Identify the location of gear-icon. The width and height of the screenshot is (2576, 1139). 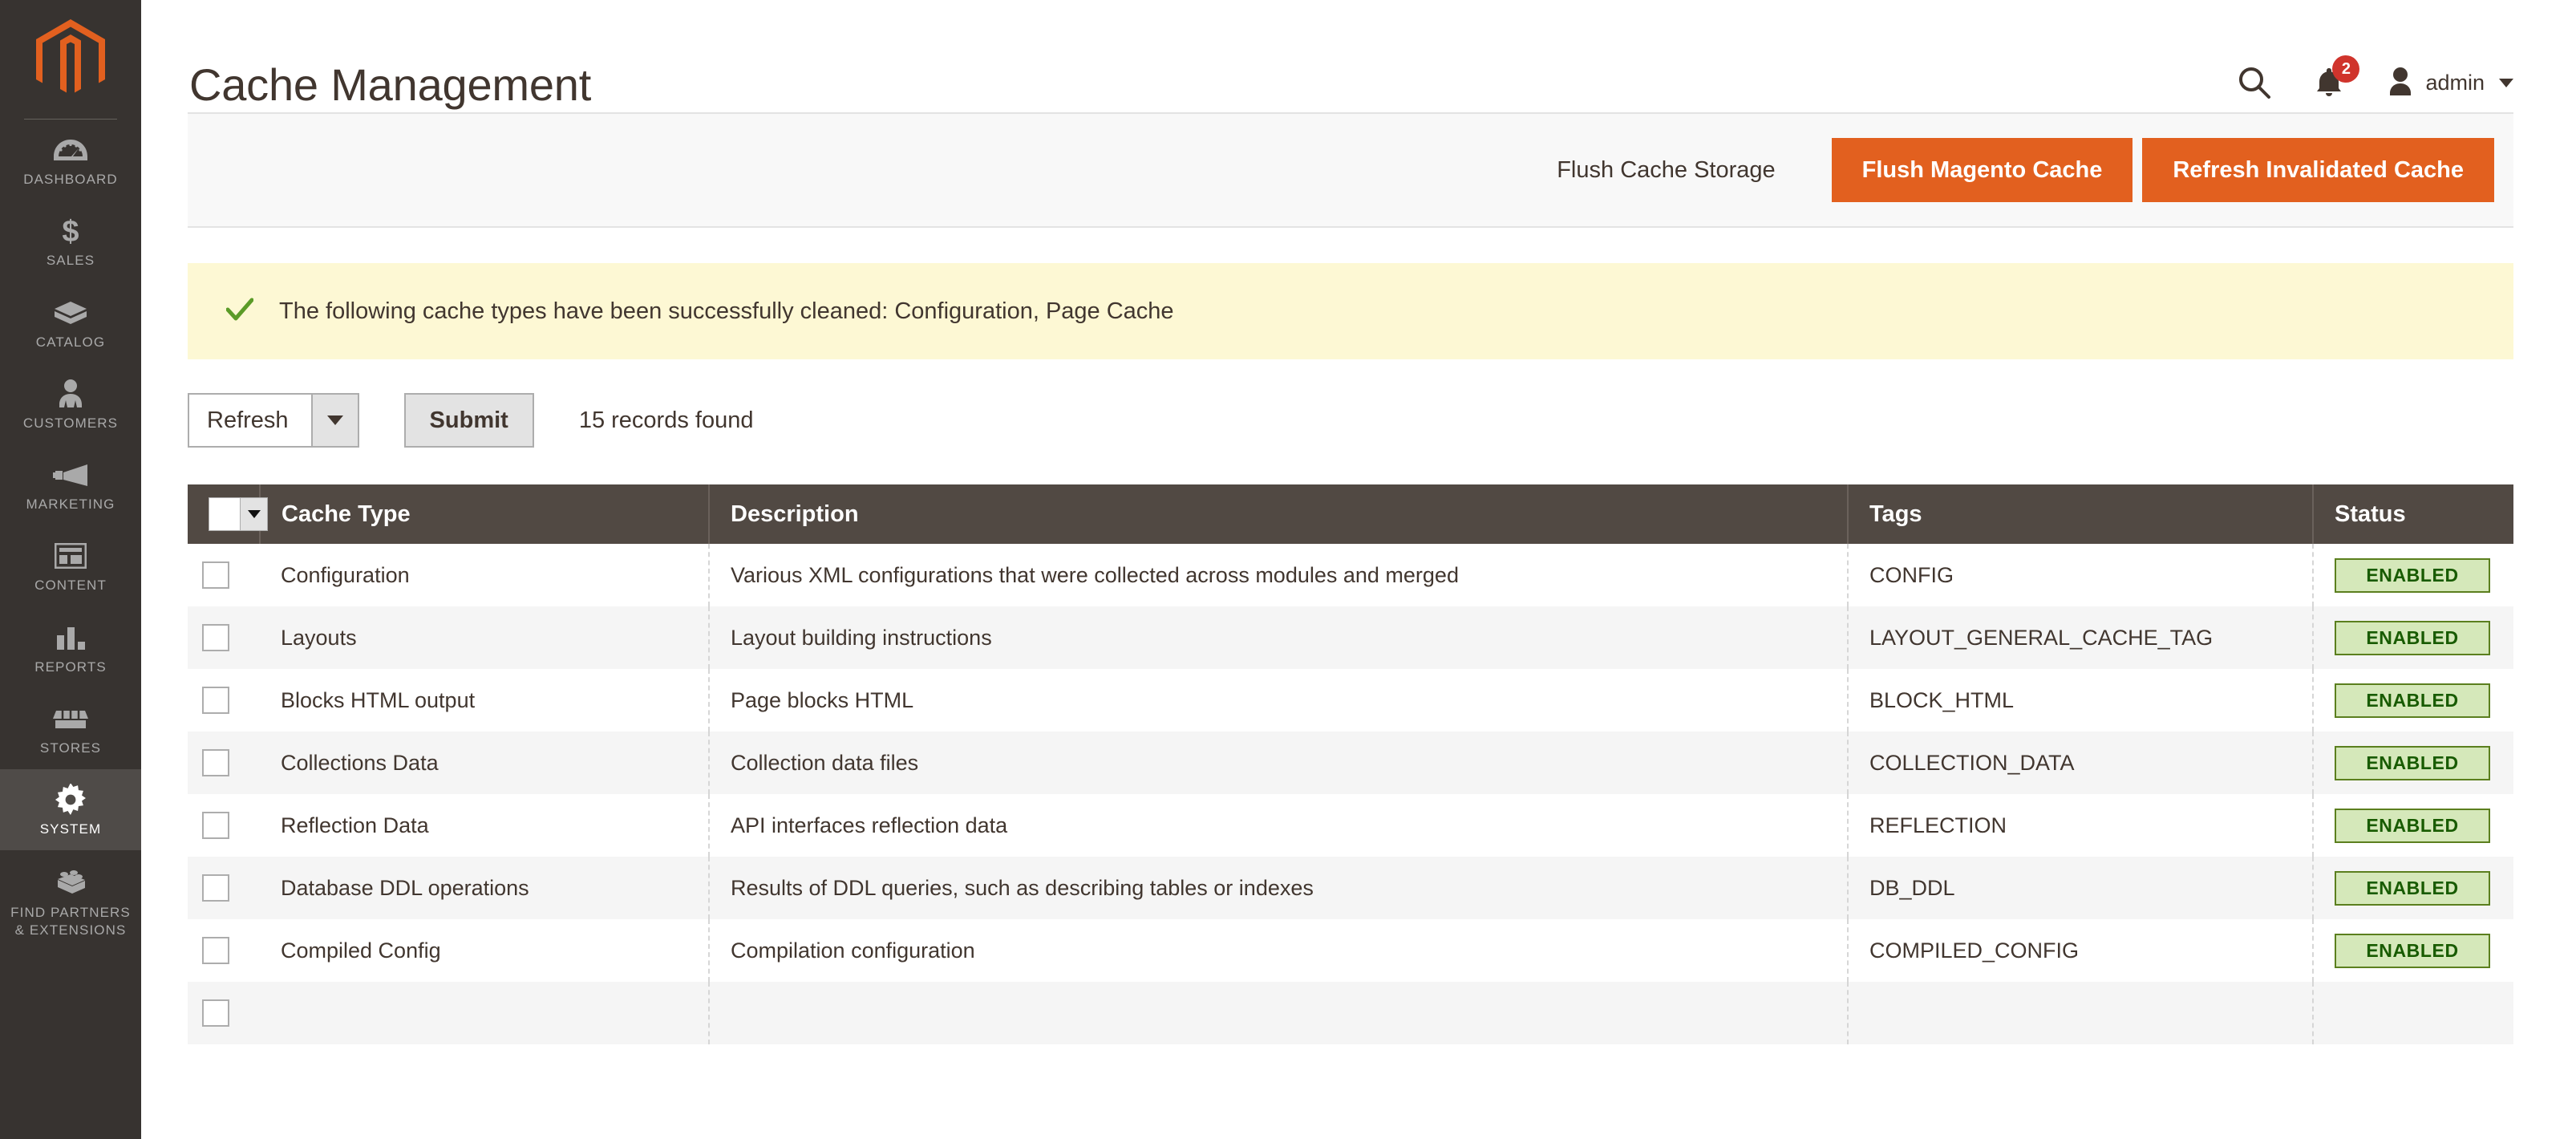
(71, 800).